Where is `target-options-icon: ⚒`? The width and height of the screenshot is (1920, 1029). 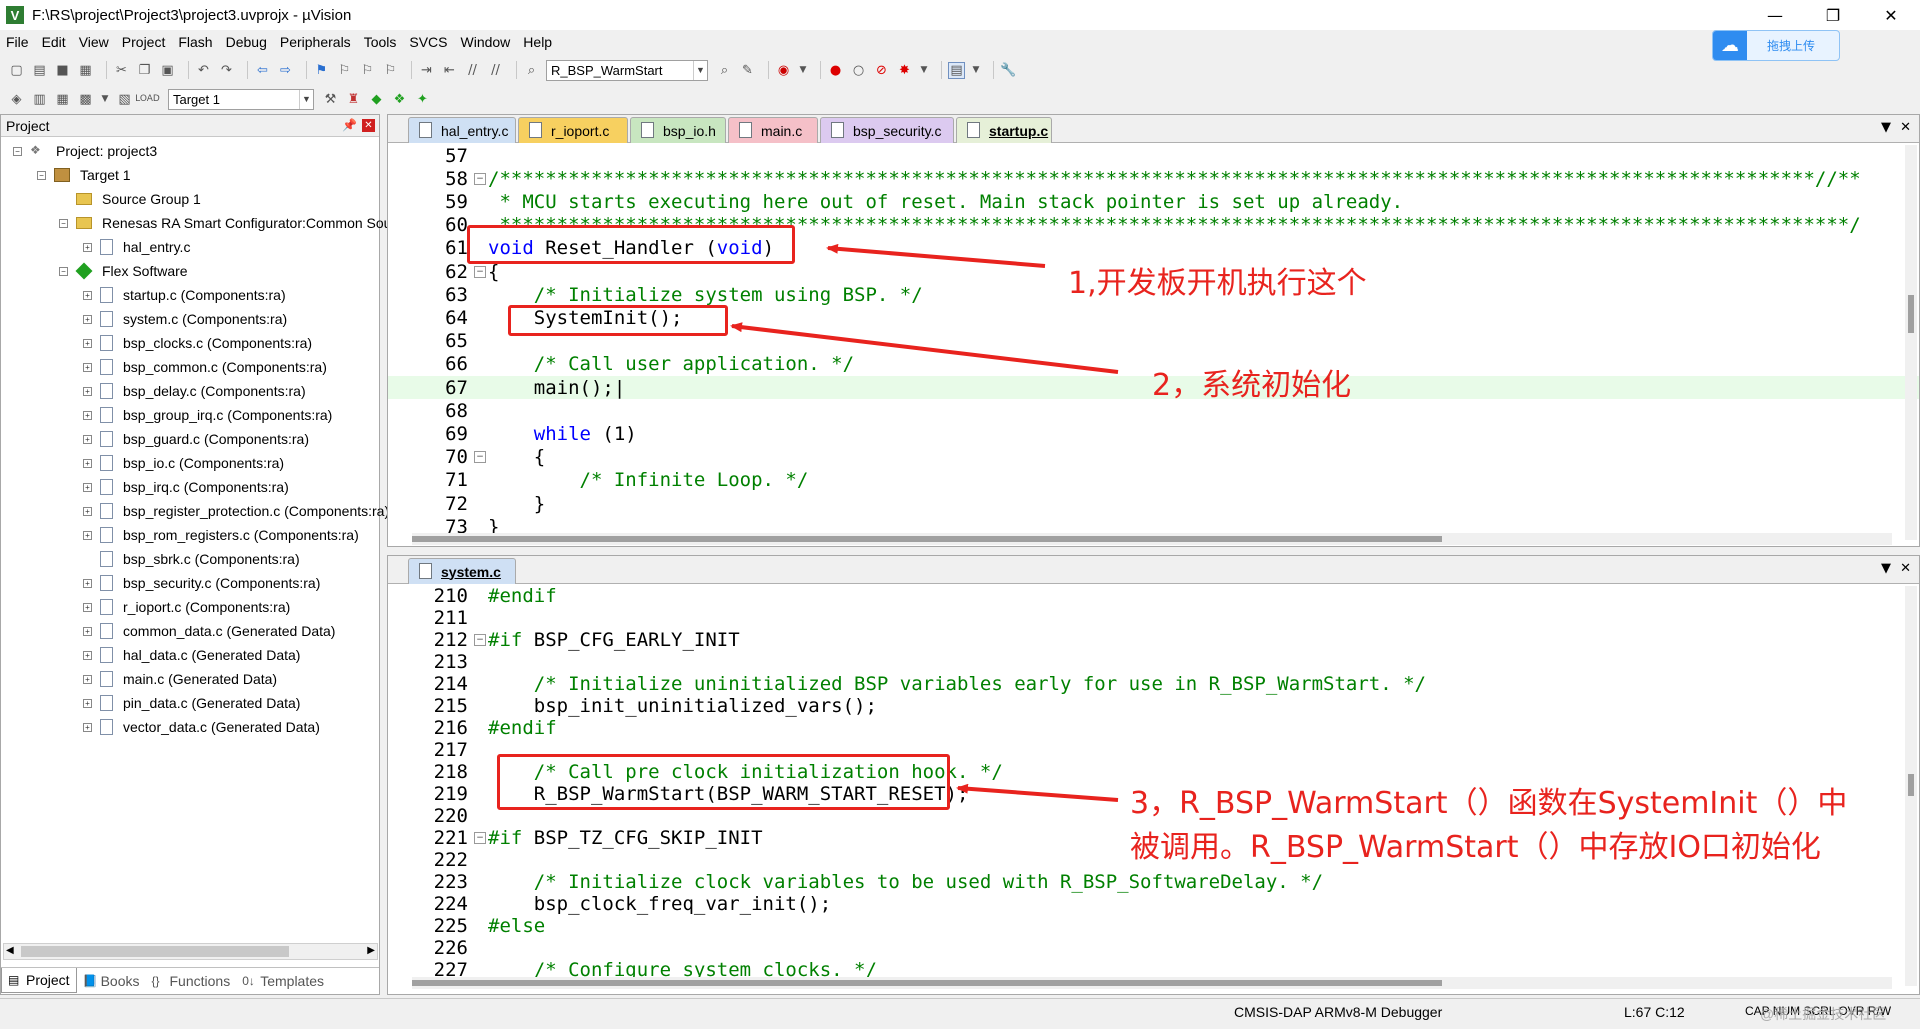 target-options-icon: ⚒ is located at coordinates (330, 99).